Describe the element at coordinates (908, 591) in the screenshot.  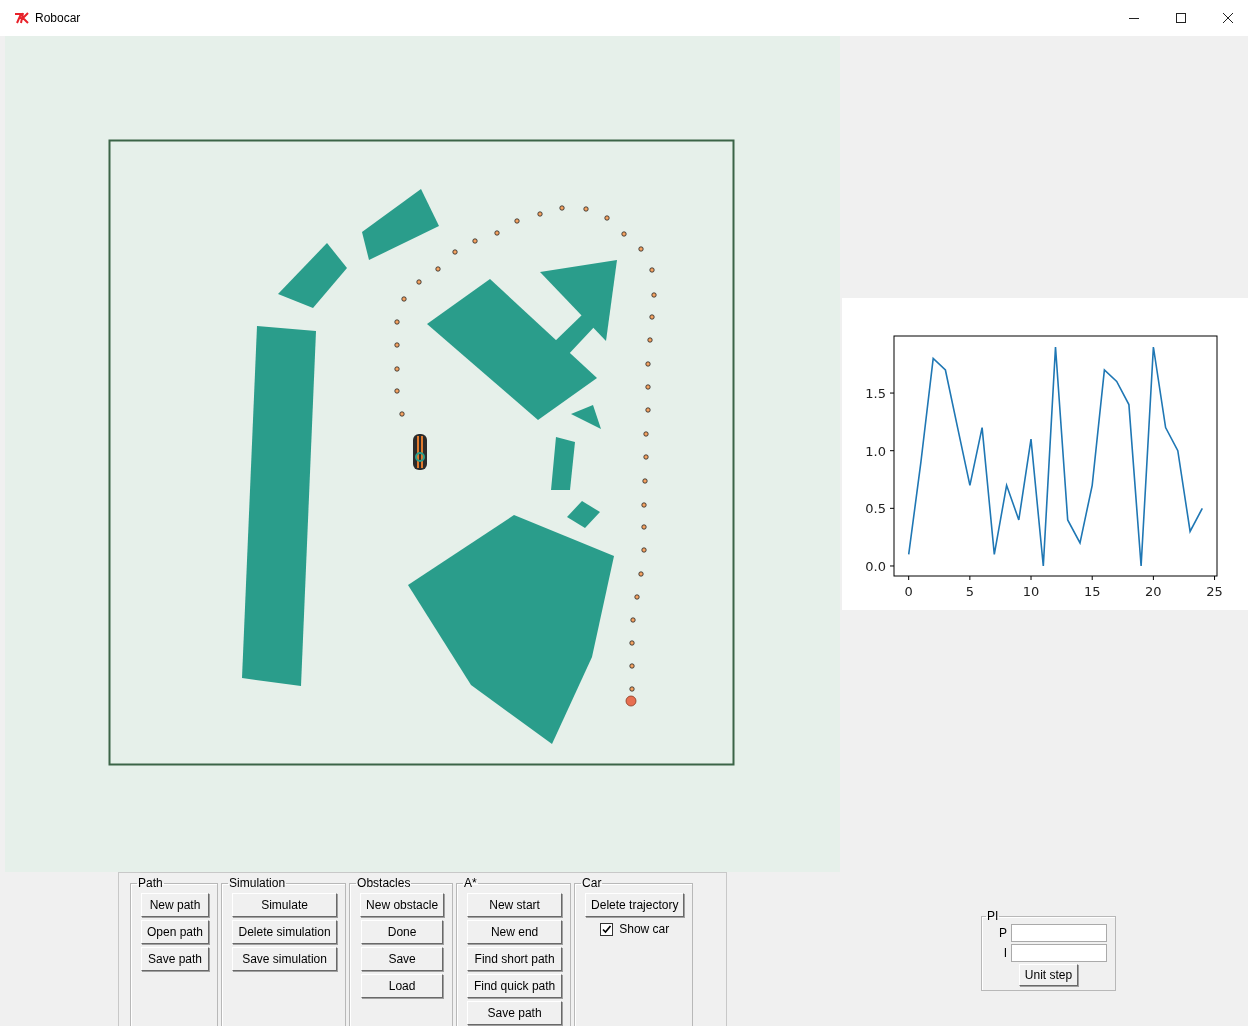
I see `tick-label: 0` at that location.